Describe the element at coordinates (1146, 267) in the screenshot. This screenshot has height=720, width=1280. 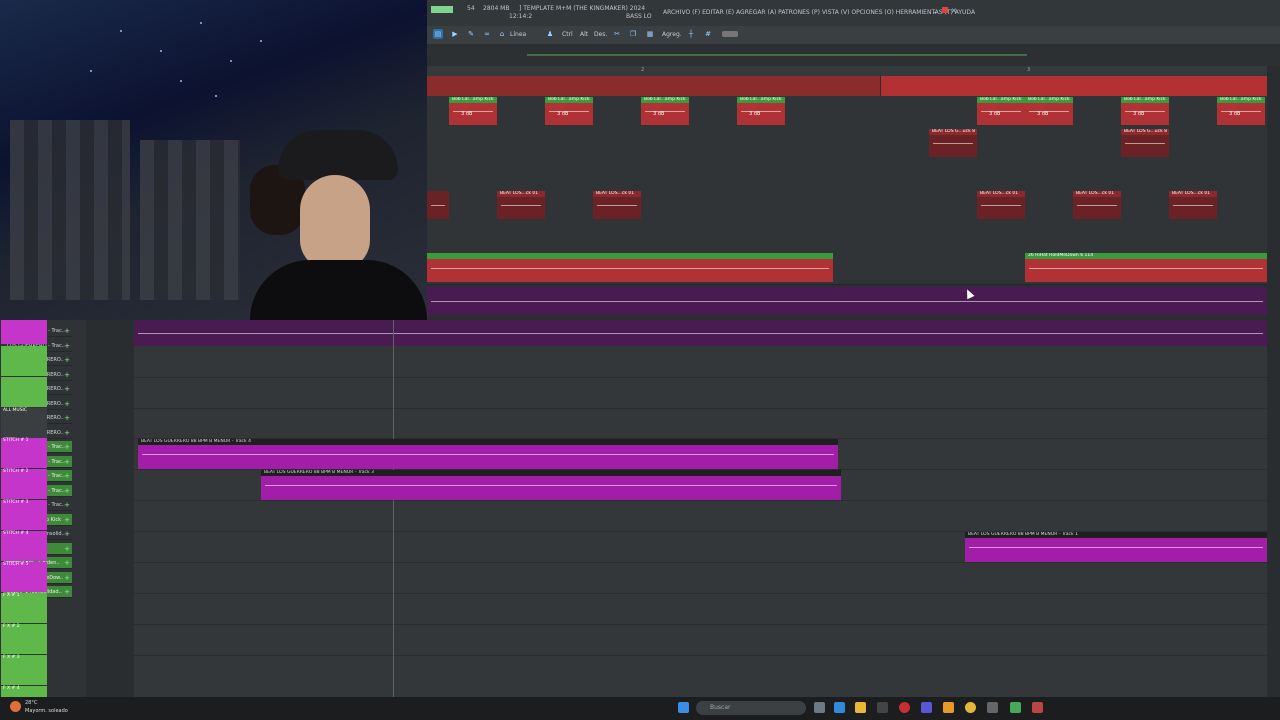
I see `clip-hihat: 26 HiHat HoldMeDown 6 114` at that location.